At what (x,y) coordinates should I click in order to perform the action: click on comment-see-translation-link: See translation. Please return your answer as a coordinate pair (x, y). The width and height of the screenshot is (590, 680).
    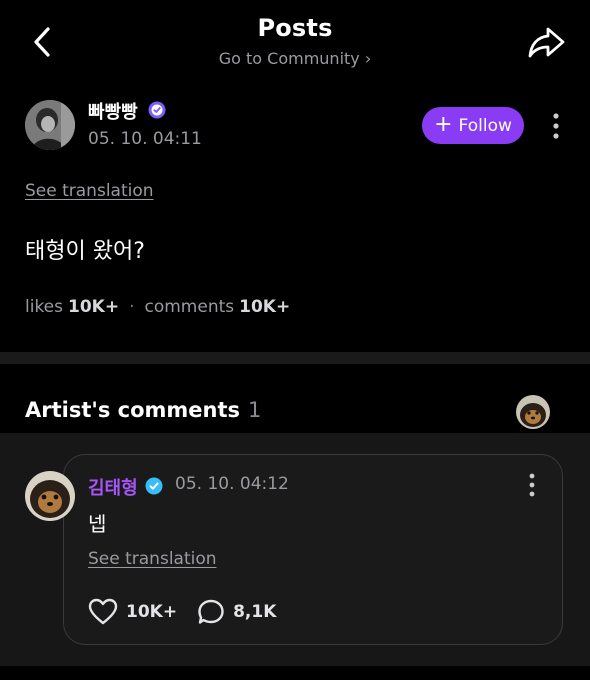
    Looking at the image, I should click on (152, 559).